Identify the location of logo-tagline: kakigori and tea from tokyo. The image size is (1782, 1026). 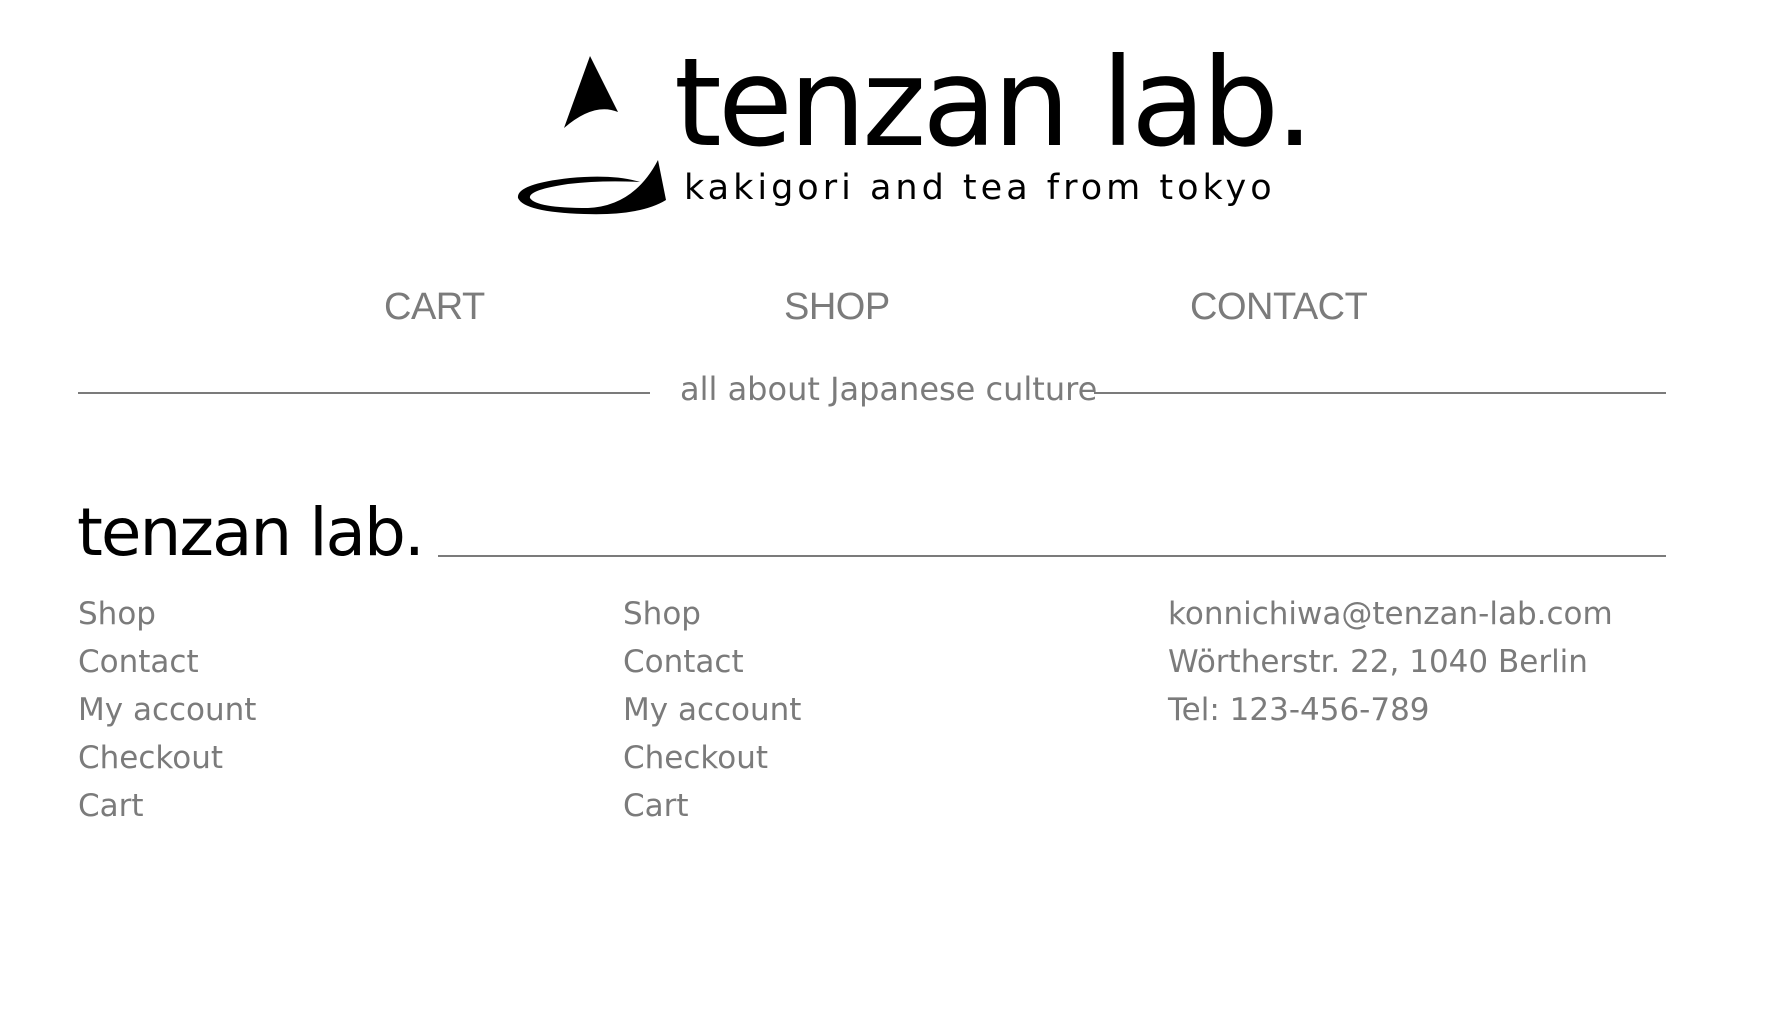
(980, 188).